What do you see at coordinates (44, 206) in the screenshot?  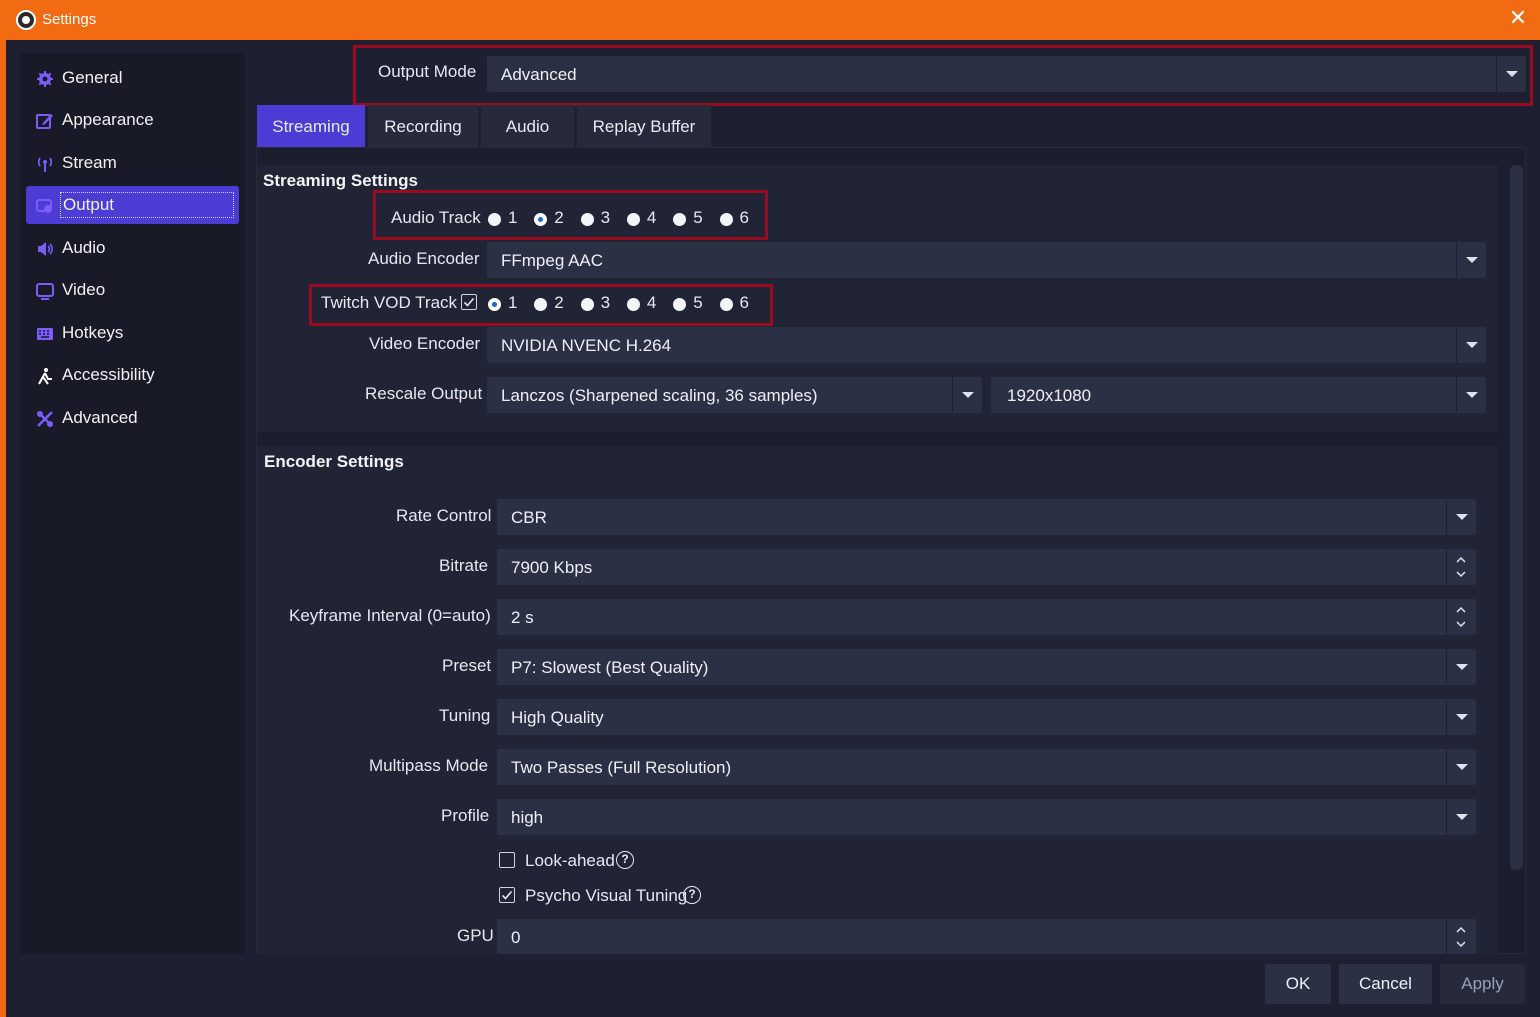 I see `output-icon` at bounding box center [44, 206].